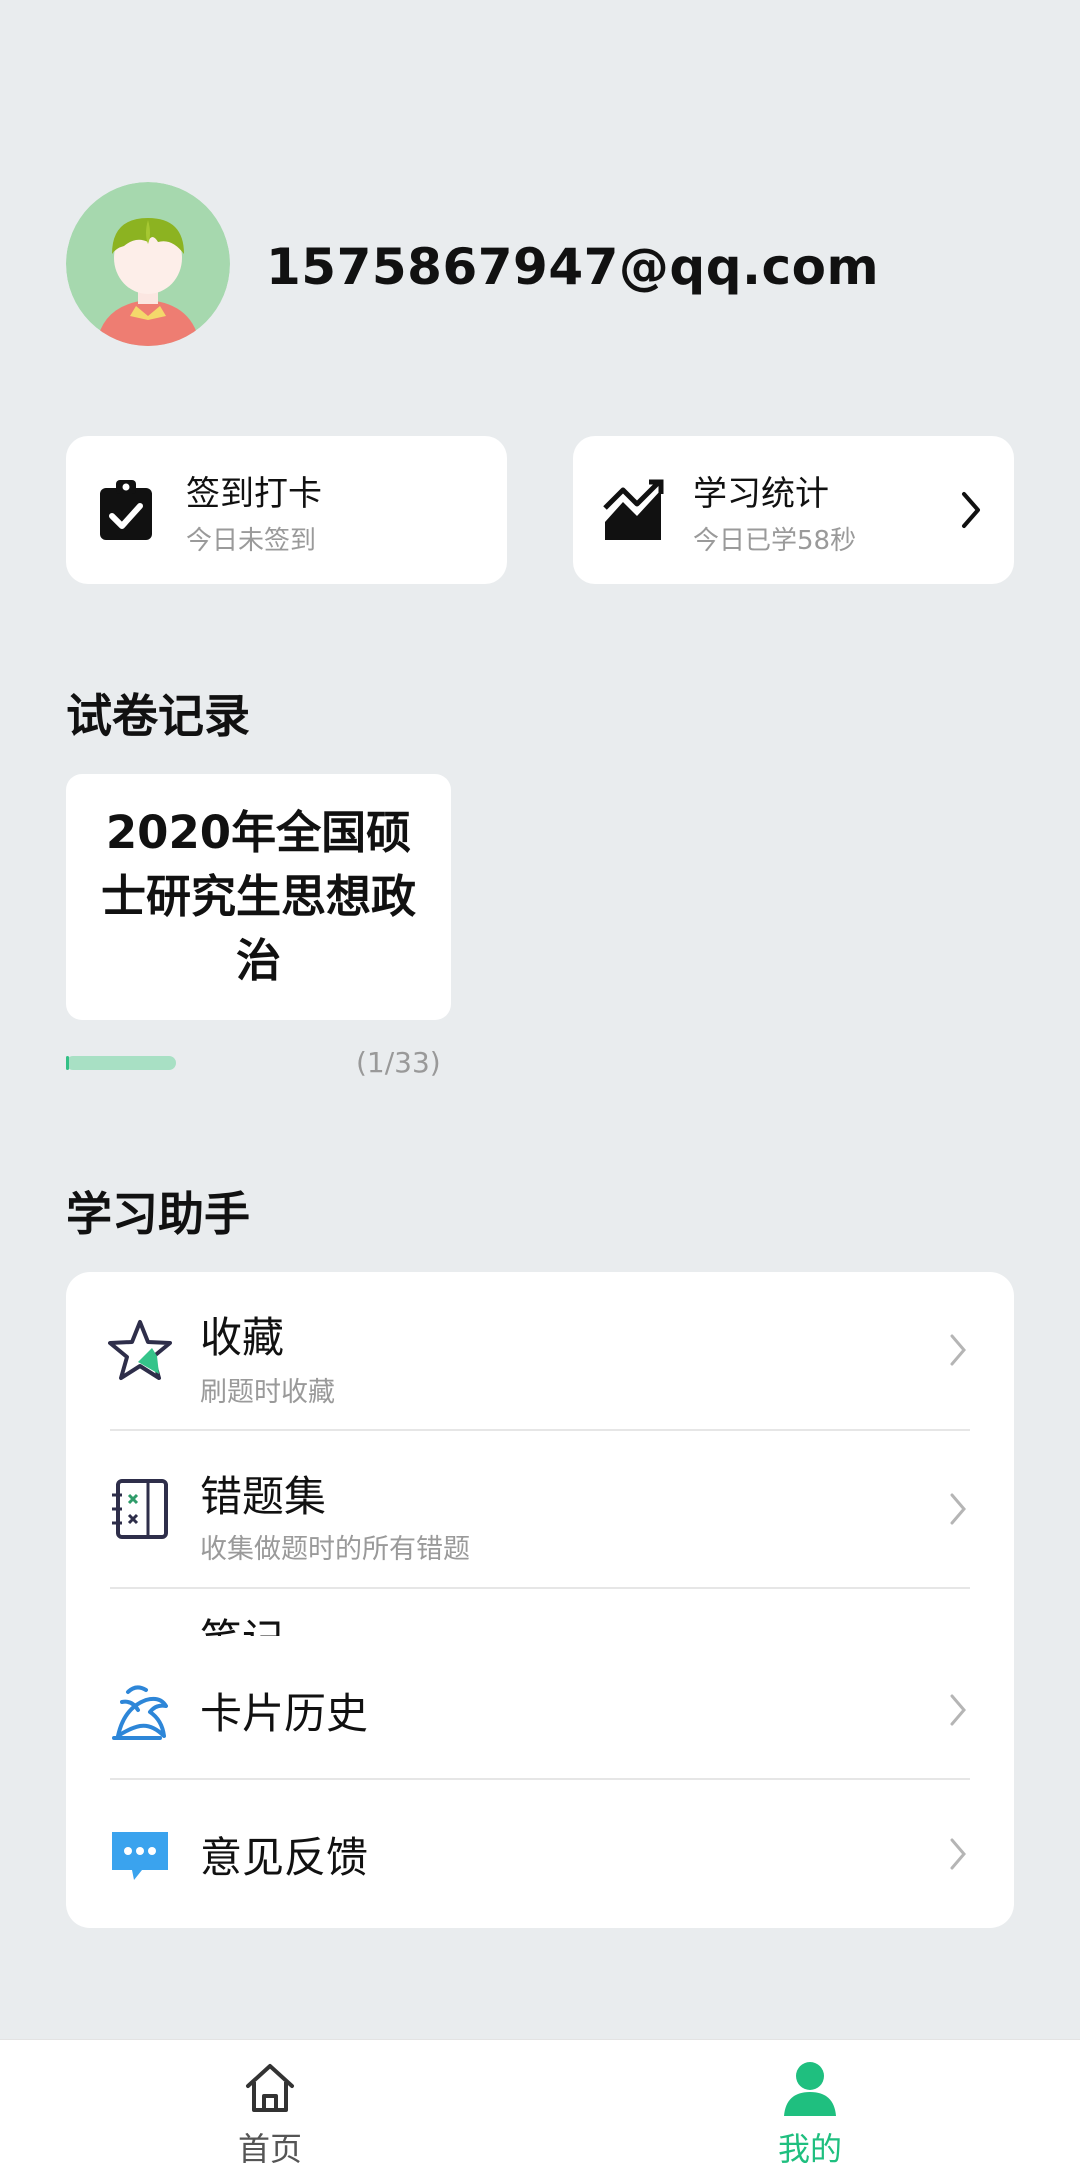  I want to click on list-item-favorites: 收藏 刷题时收藏, so click(540, 1351).